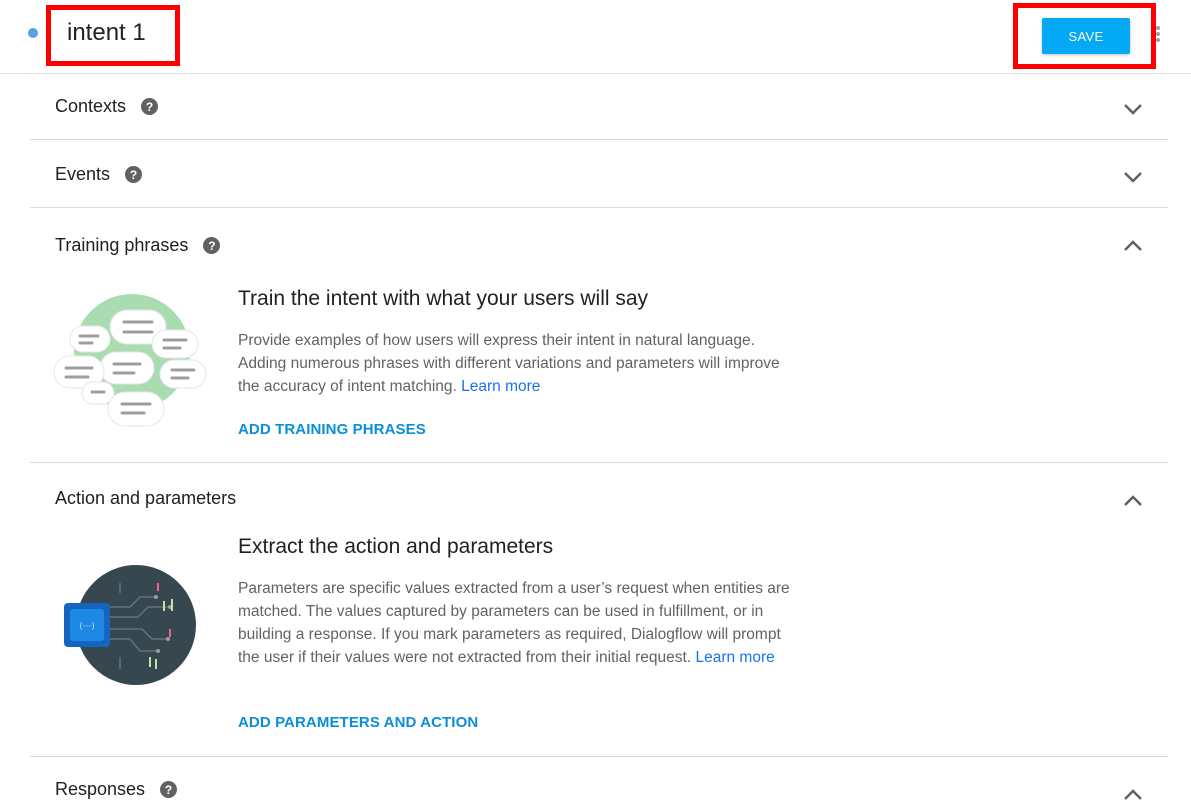  What do you see at coordinates (130, 625) in the screenshot?
I see `circuit-chip-illustration: (···)` at bounding box center [130, 625].